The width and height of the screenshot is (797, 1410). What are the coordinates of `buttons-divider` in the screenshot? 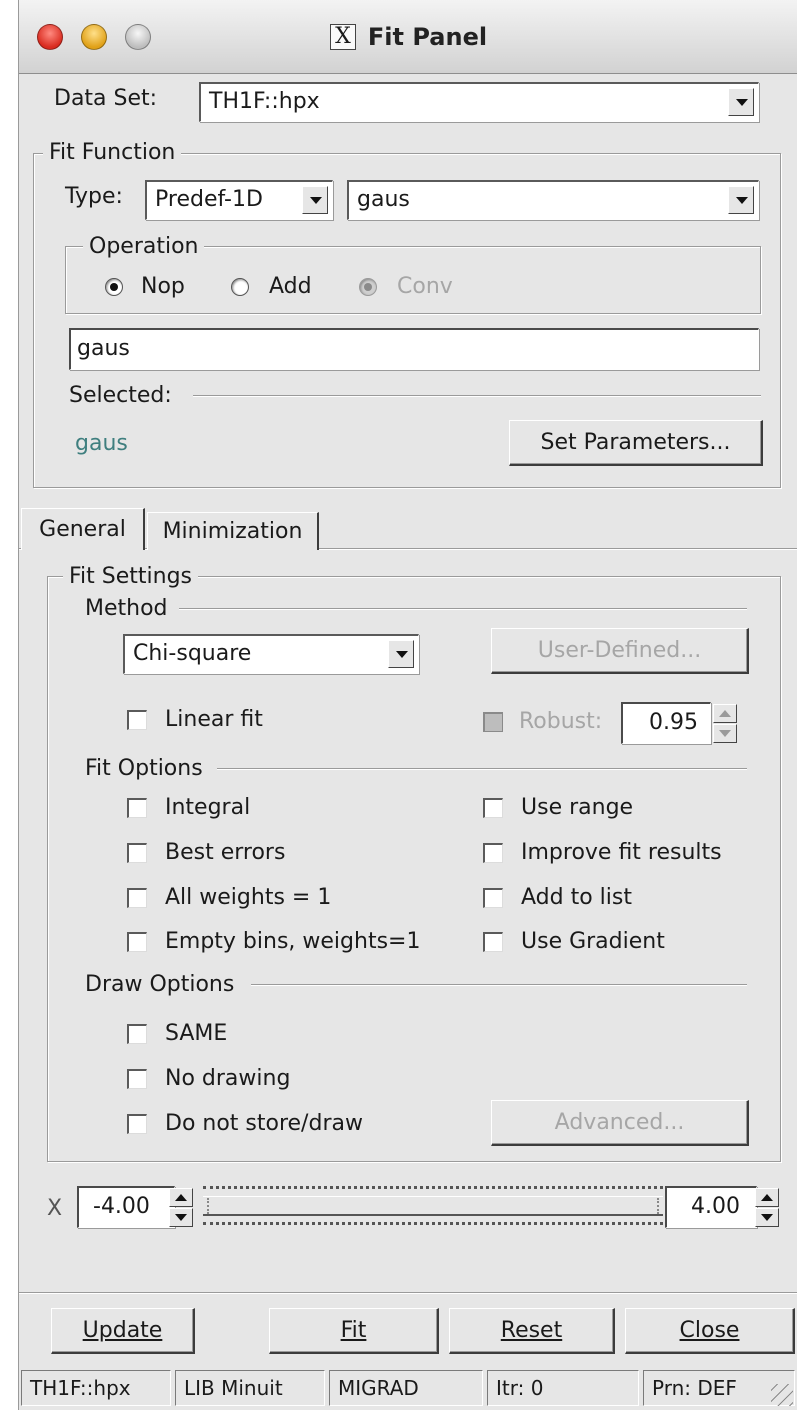 It's located at (408, 1293).